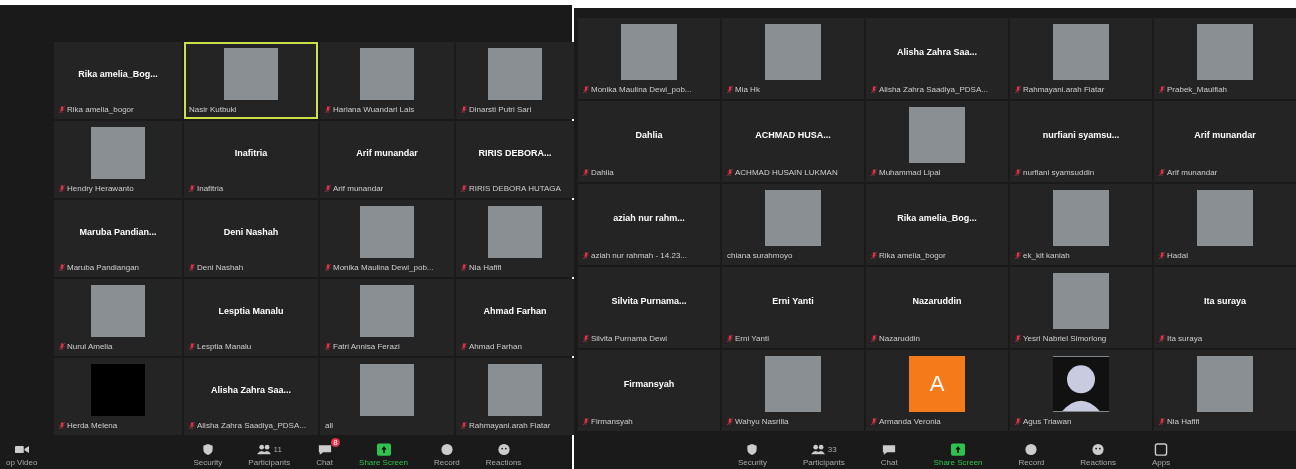 The image size is (1296, 469). What do you see at coordinates (1046, 255) in the screenshot?
I see `participant-label: ek_kit kaniah` at bounding box center [1046, 255].